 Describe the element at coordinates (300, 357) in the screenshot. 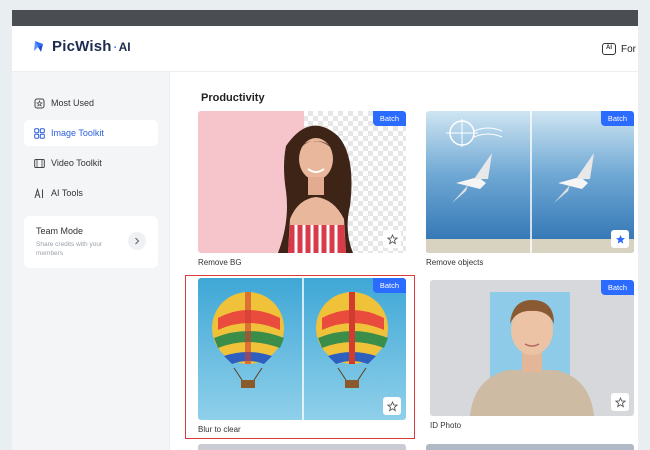

I see `highlight-frame` at that location.